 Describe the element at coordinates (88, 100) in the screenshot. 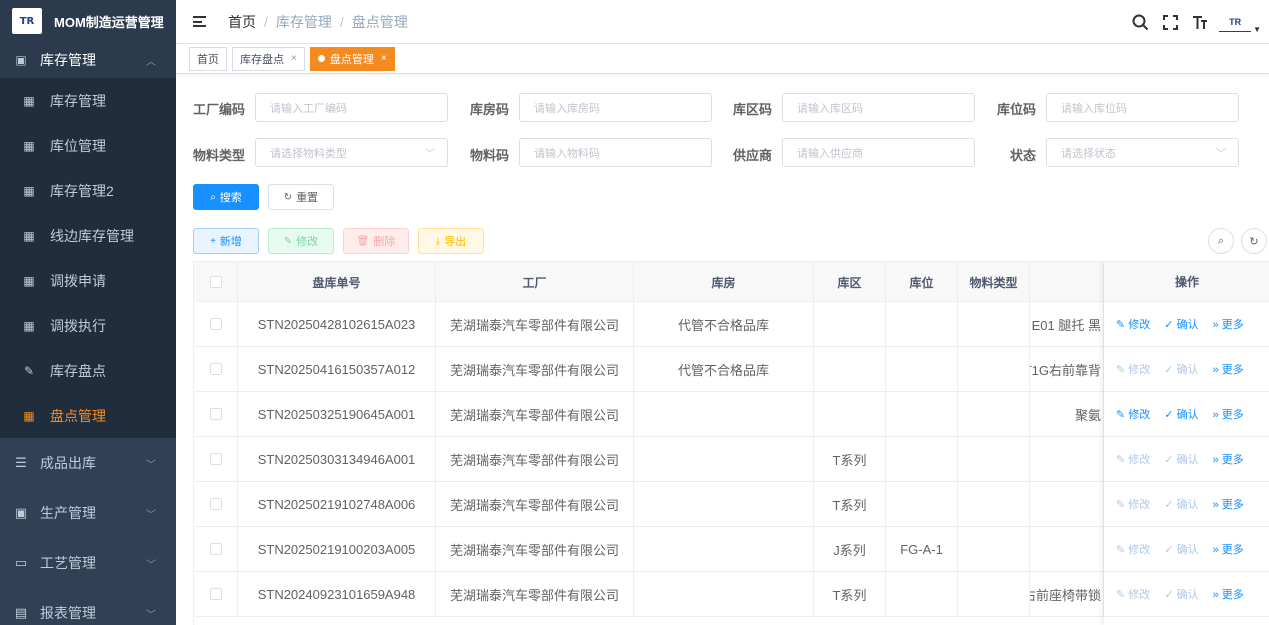

I see `sidebar-item-inventory: ▦ 库存管理` at that location.